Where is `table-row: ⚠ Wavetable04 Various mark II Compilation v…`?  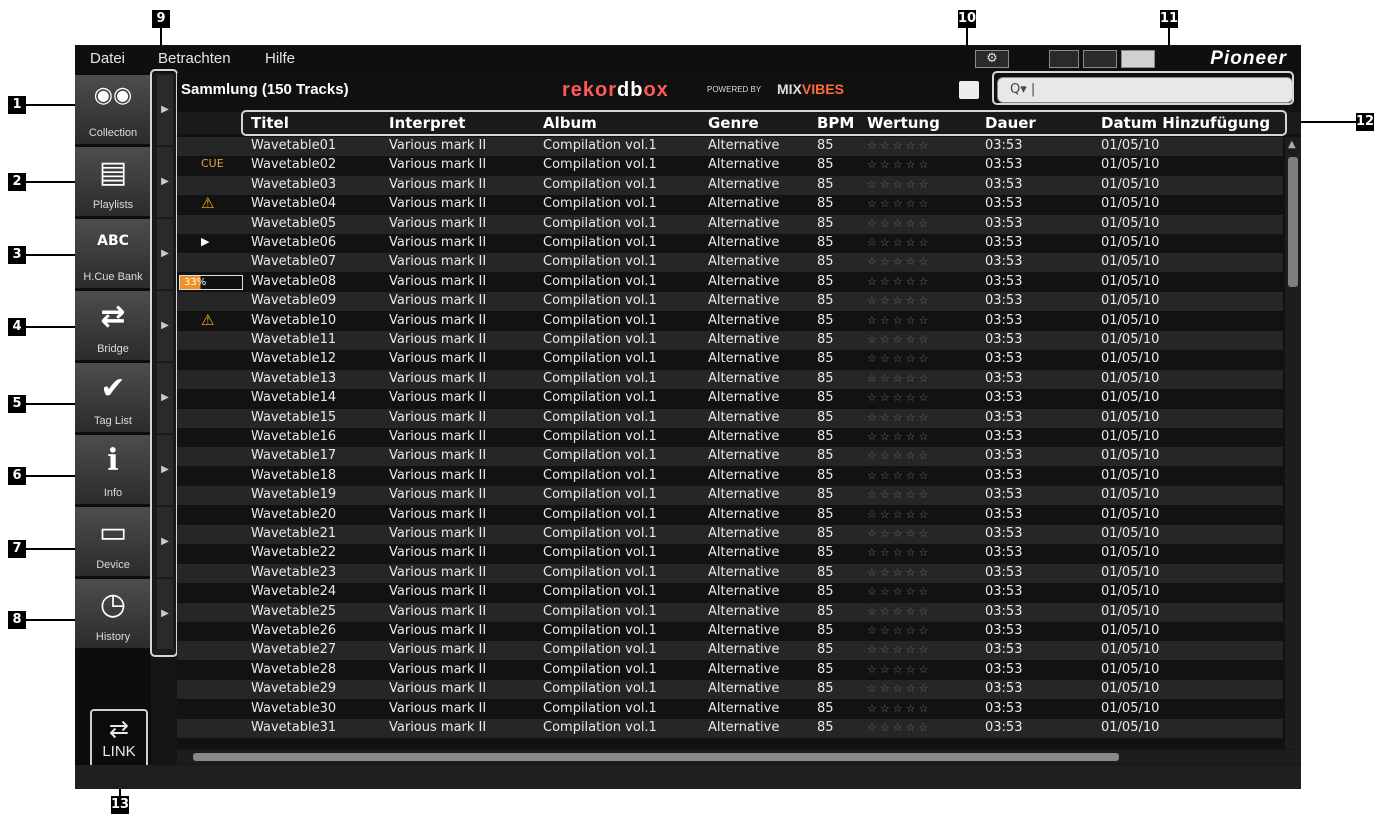 table-row: ⚠ Wavetable04 Various mark II Compilation v… is located at coordinates (730, 204).